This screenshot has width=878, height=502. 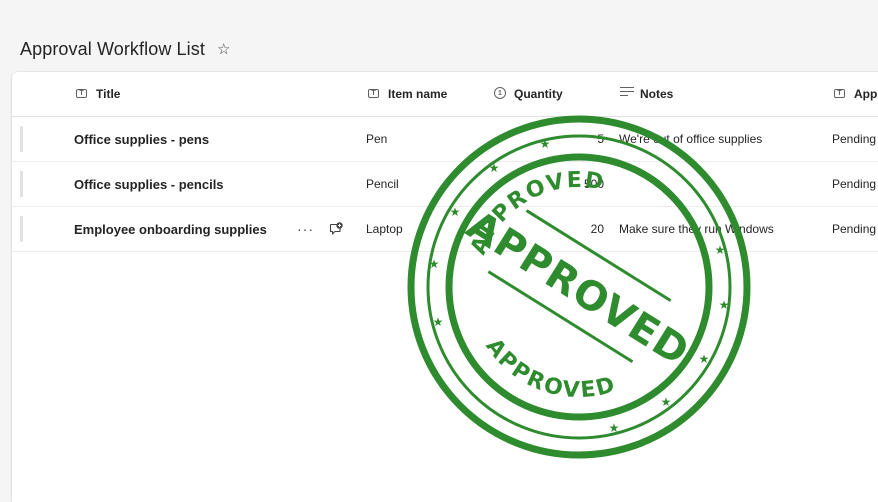 What do you see at coordinates (170, 229) in the screenshot?
I see `row-title: Employee onboarding supplies` at bounding box center [170, 229].